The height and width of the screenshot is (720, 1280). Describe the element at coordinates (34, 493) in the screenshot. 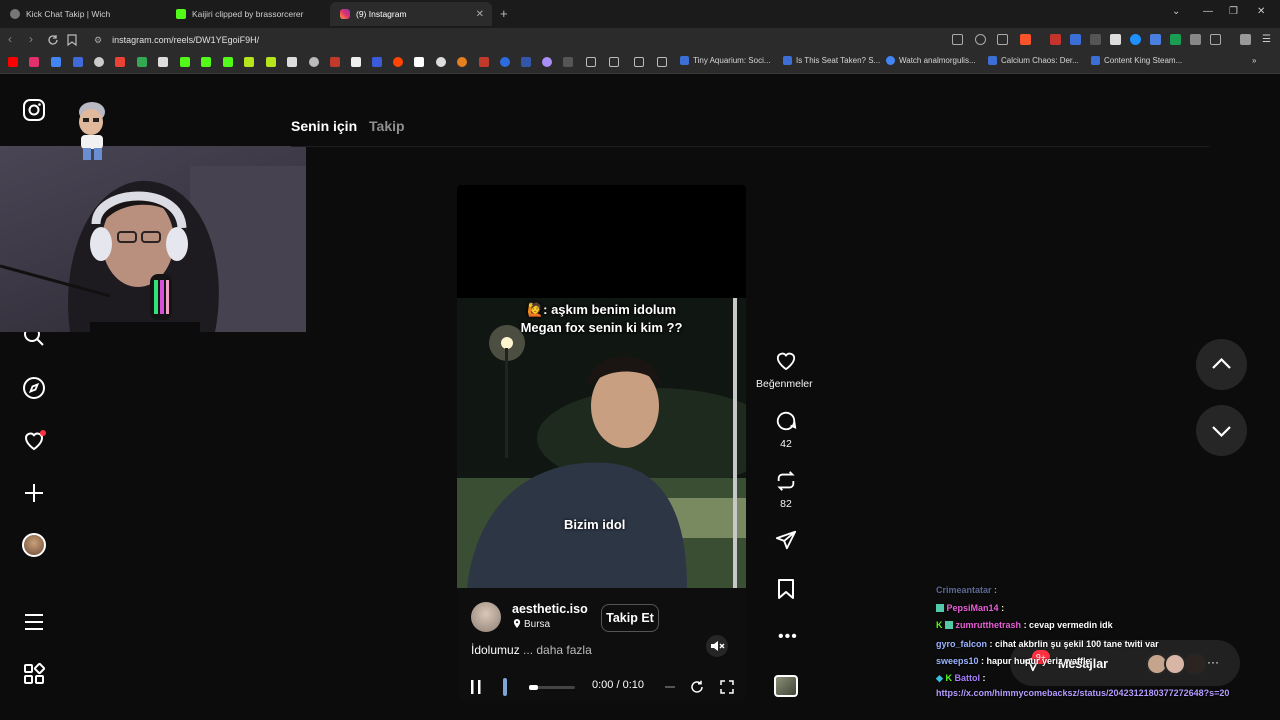

I see `create-plus-icon` at that location.